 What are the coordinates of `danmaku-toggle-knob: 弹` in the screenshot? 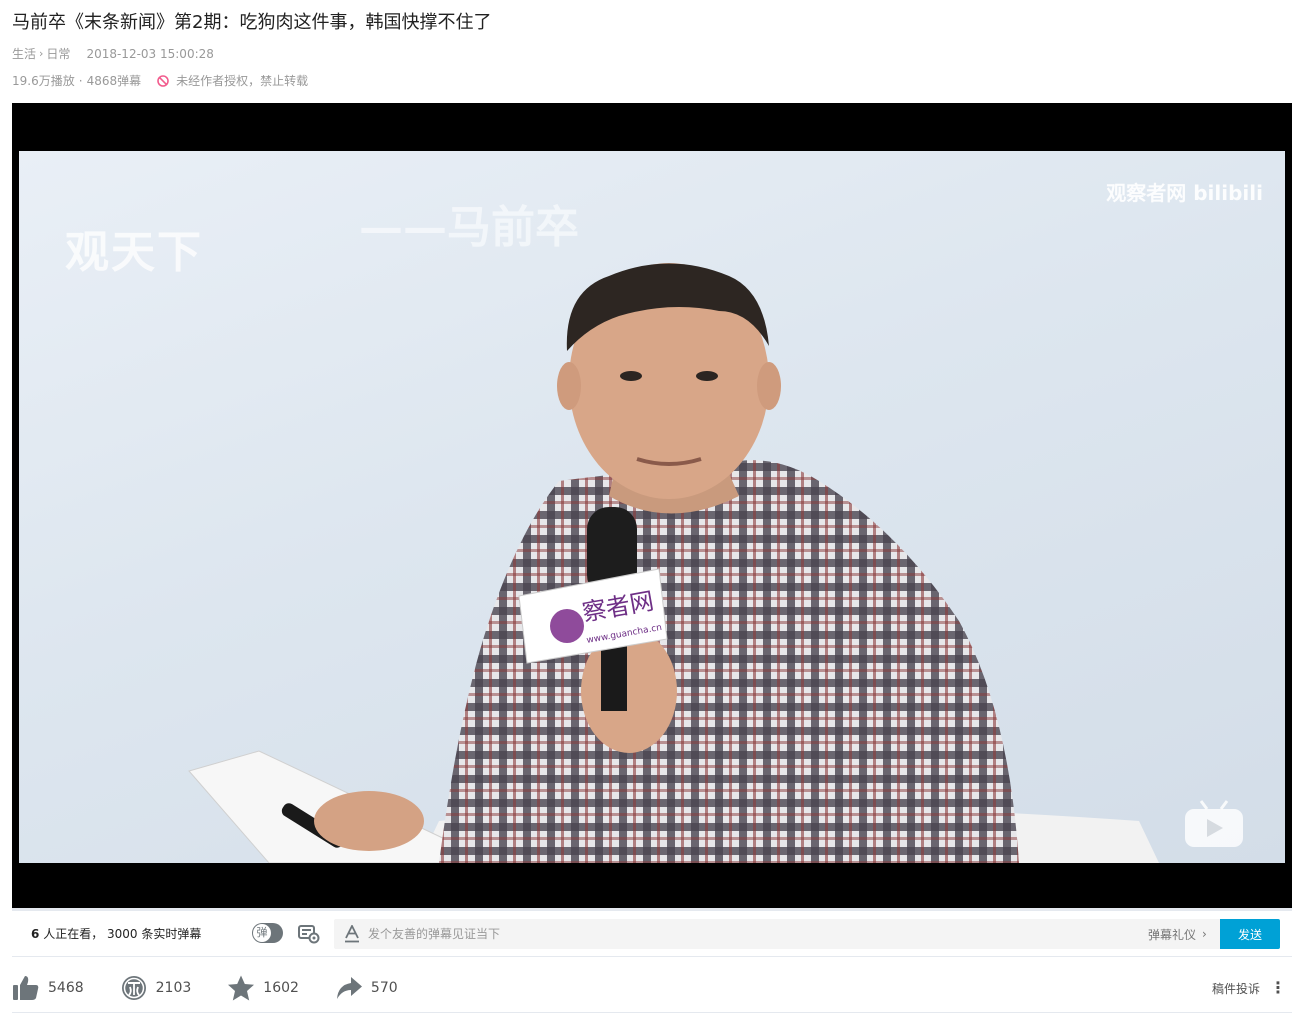 It's located at (262, 933).